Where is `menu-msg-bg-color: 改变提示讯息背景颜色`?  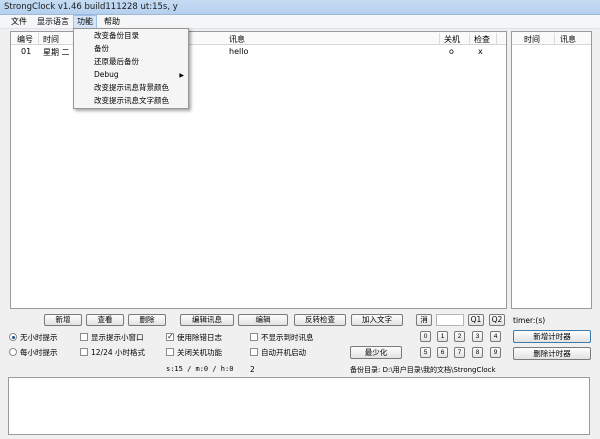 menu-msg-bg-color: 改变提示讯息背景颜色 is located at coordinates (131, 88).